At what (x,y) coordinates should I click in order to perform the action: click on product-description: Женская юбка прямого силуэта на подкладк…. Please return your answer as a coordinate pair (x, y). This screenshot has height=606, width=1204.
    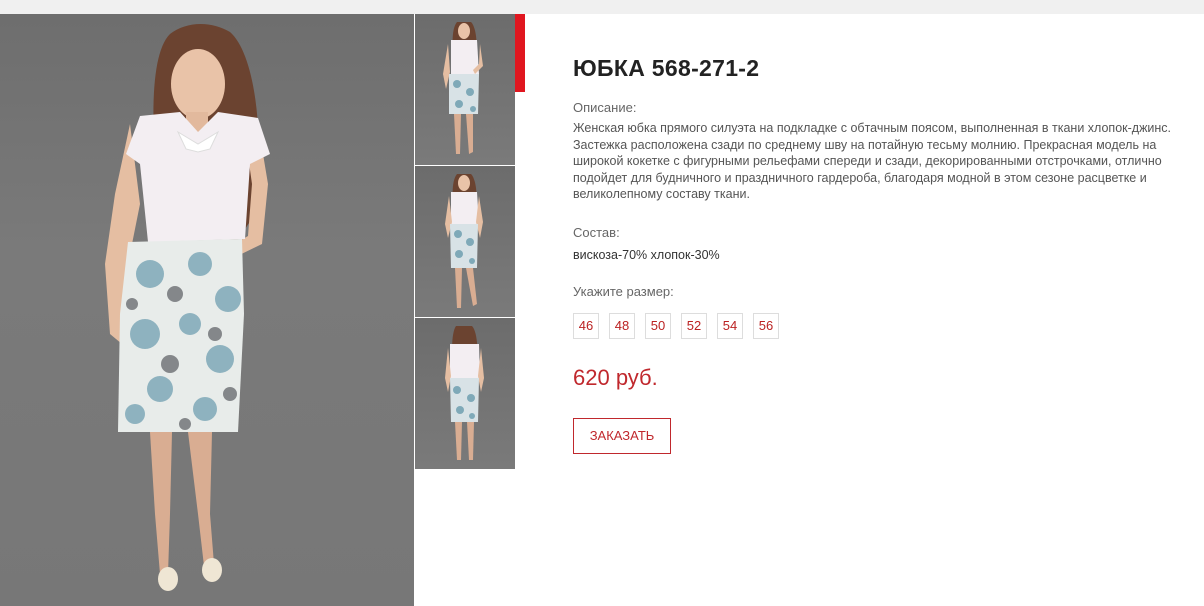
    Looking at the image, I should click on (872, 161).